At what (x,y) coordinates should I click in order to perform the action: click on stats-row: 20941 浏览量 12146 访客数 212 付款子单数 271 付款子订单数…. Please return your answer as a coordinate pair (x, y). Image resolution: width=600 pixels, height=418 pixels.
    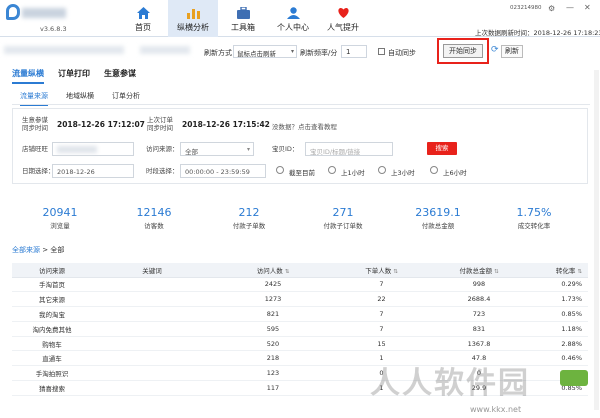
    Looking at the image, I should click on (300, 221).